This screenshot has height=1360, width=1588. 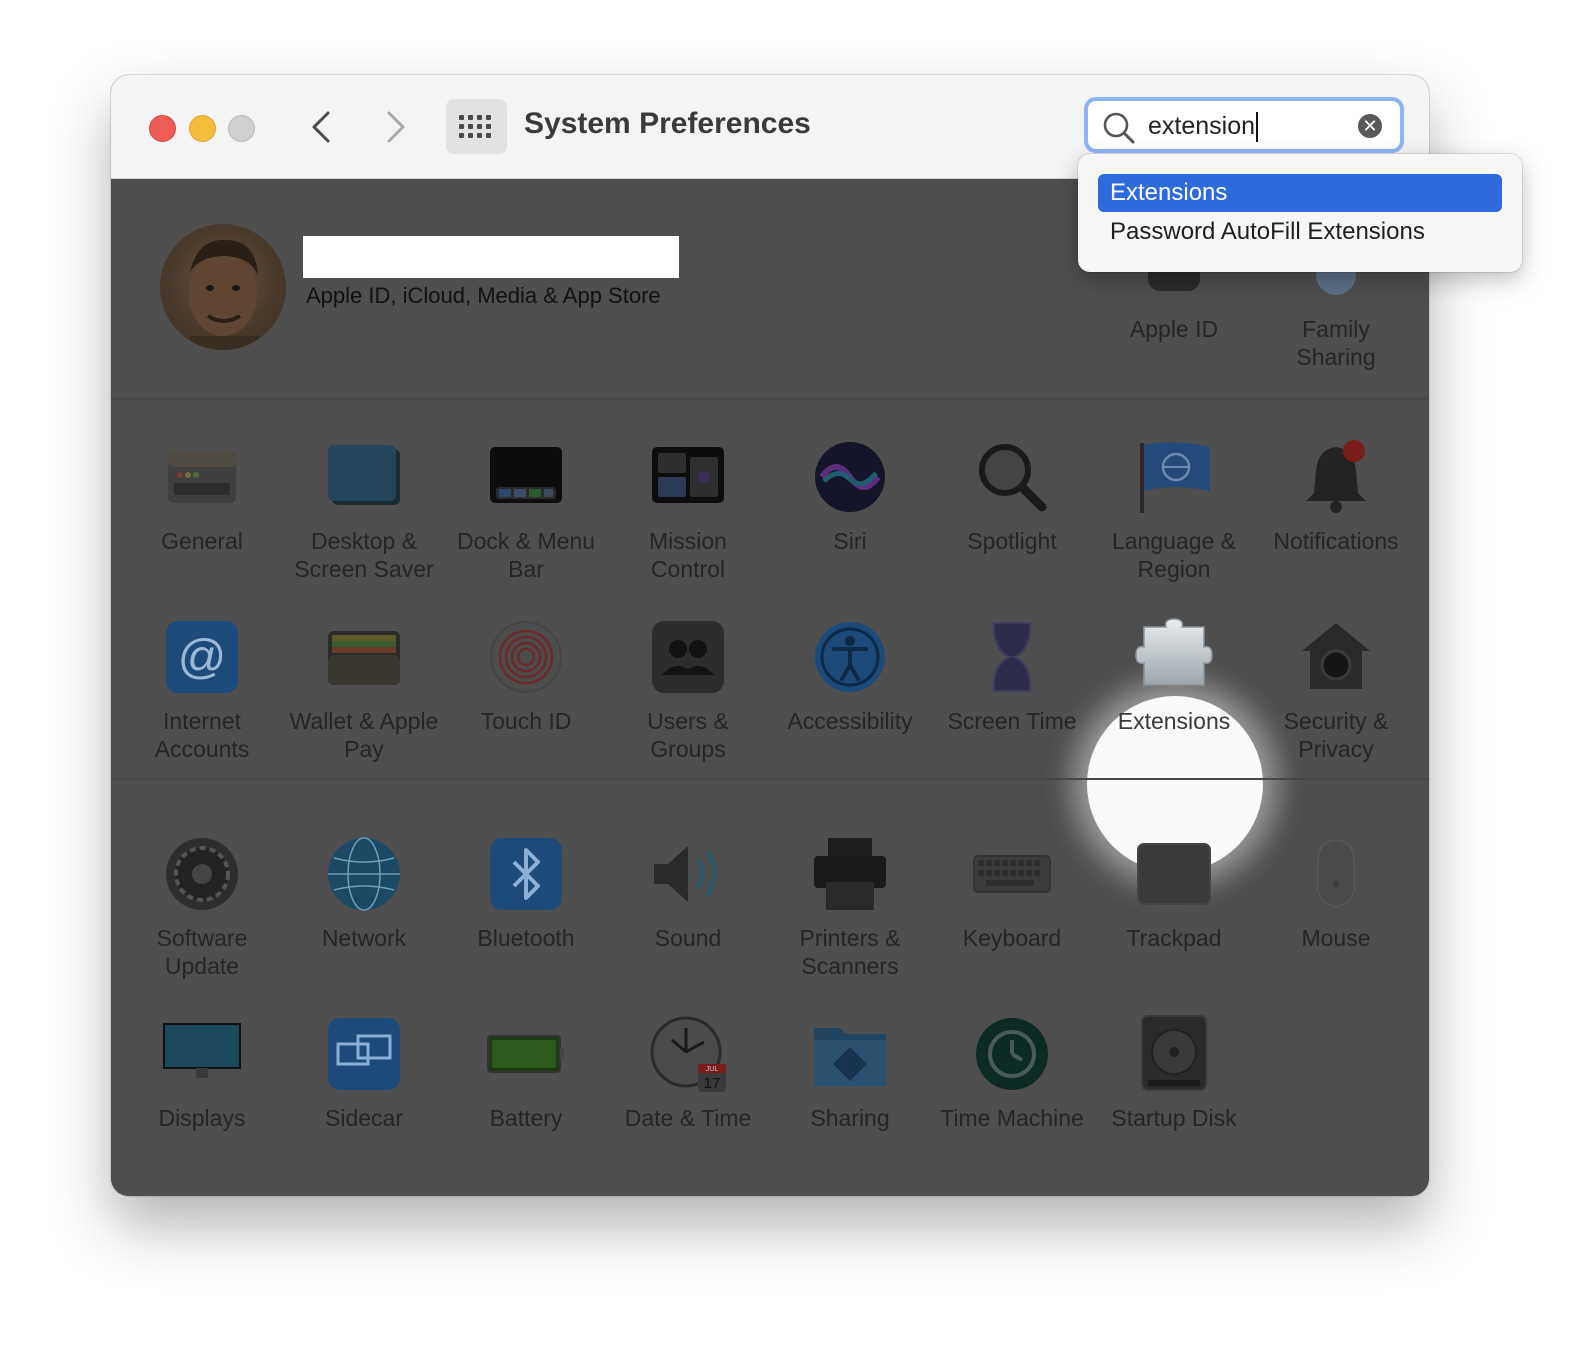 I want to click on pane-keyboard: Keyboard, so click(x=1012, y=893).